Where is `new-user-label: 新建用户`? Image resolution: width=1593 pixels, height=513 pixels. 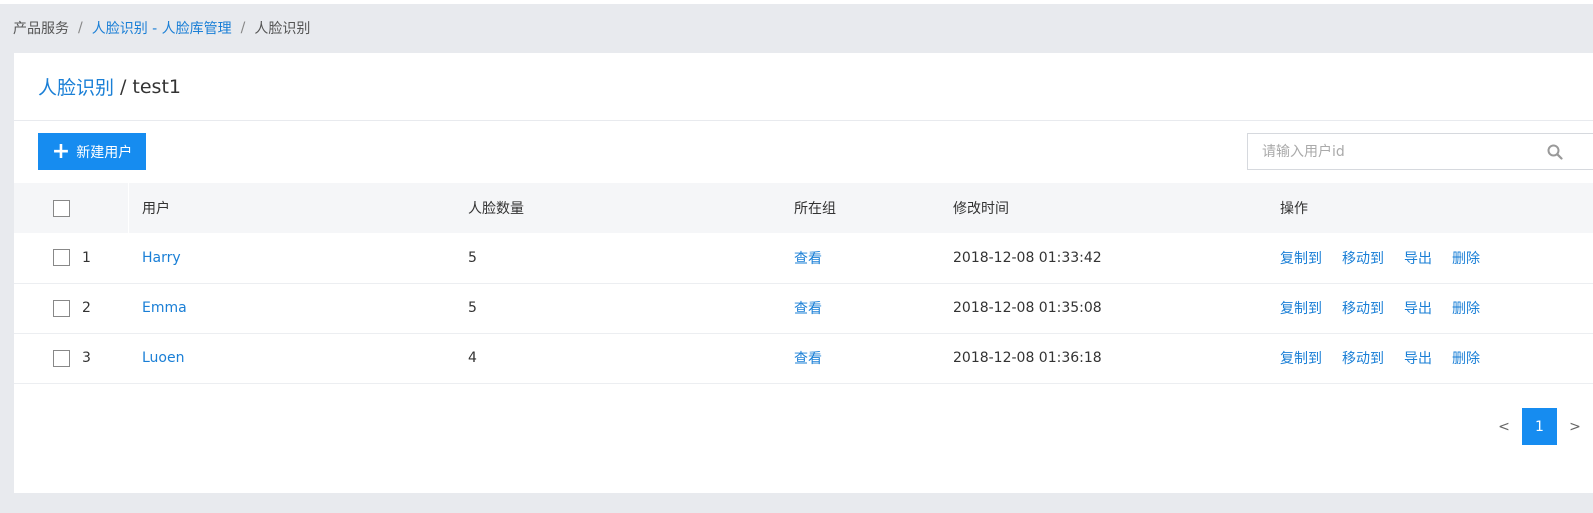 new-user-label: 新建用户 is located at coordinates (104, 152).